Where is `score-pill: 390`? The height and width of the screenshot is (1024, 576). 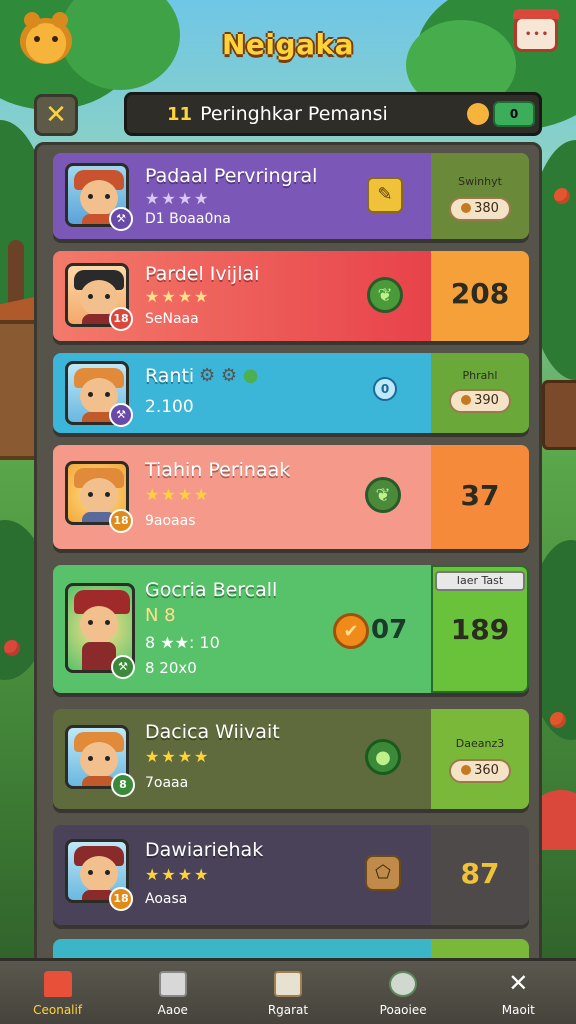 score-pill: 390 is located at coordinates (480, 401).